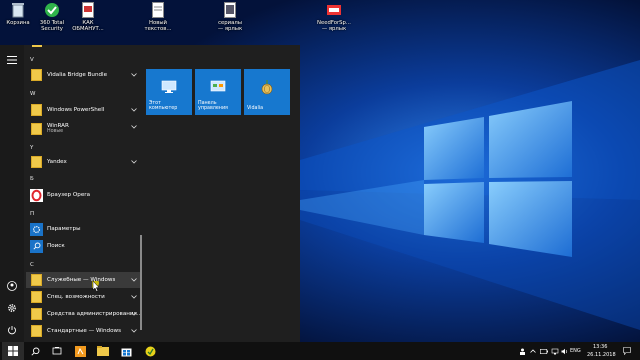 The width and height of the screenshot is (640, 360). I want to click on app-label: Поиск, so click(56, 246).